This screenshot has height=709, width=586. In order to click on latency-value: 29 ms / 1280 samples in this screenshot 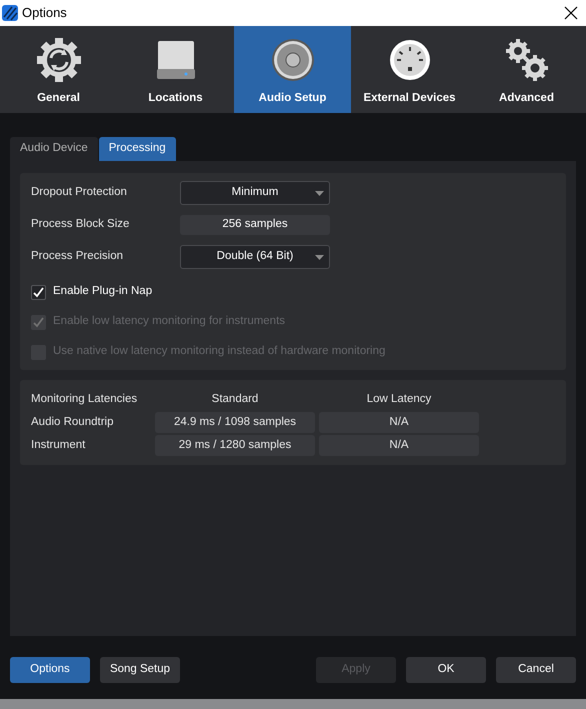, I will do `click(235, 445)`.